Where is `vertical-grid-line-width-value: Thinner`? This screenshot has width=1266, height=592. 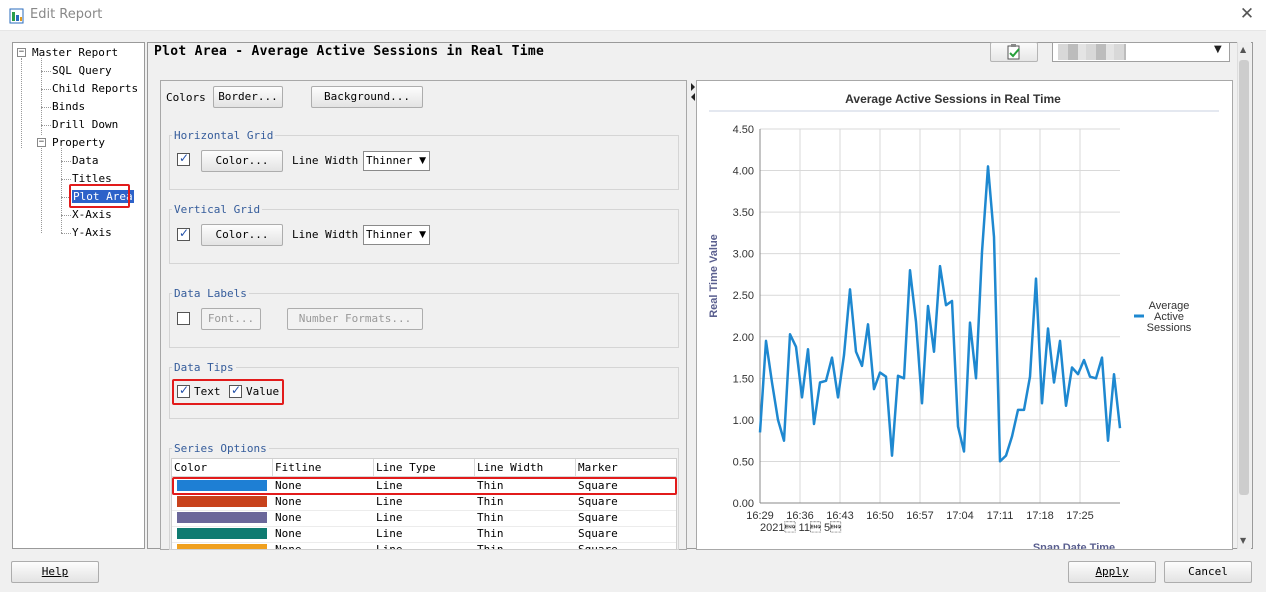
vertical-grid-line-width-value: Thinner is located at coordinates (389, 234).